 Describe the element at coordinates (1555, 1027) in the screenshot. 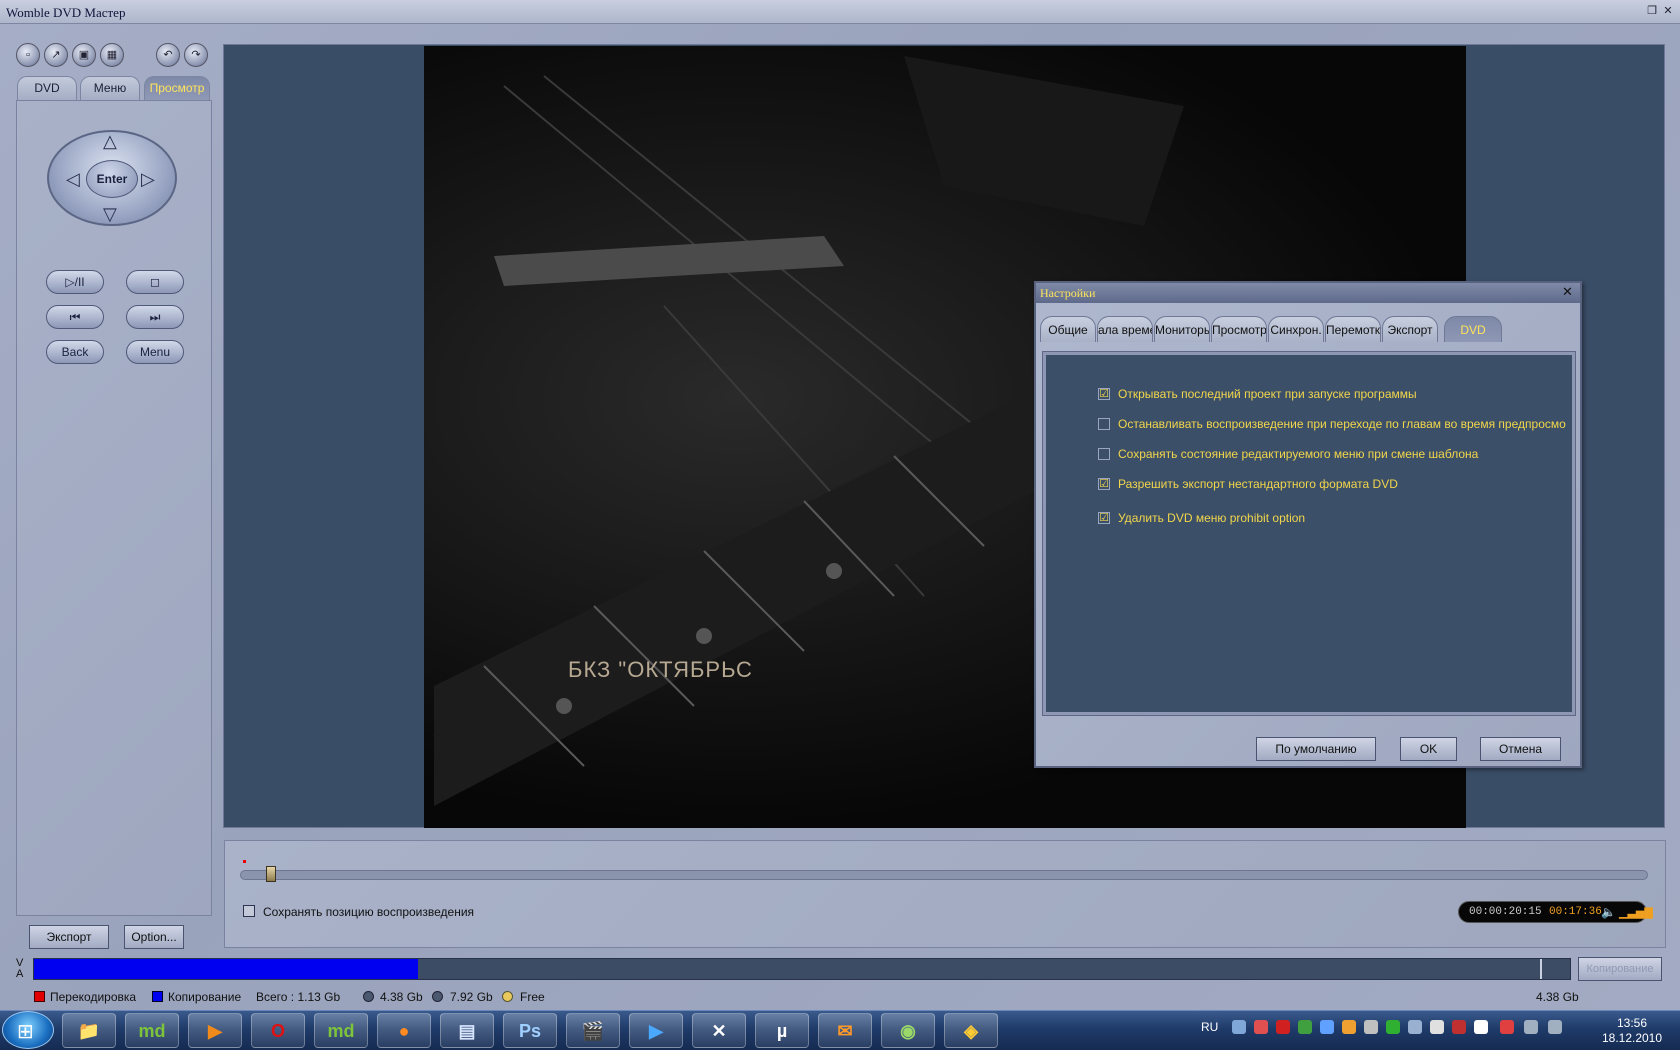

I see `tray-volume-icon` at that location.